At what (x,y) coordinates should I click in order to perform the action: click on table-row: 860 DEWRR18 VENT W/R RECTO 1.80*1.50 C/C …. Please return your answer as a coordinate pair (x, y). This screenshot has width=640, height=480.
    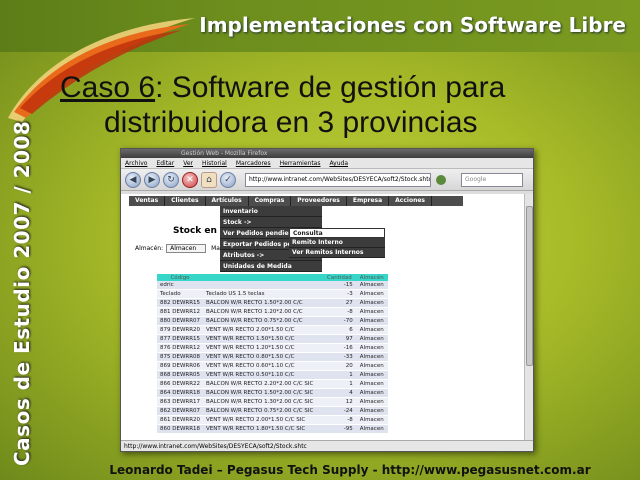
    Looking at the image, I should click on (272, 429).